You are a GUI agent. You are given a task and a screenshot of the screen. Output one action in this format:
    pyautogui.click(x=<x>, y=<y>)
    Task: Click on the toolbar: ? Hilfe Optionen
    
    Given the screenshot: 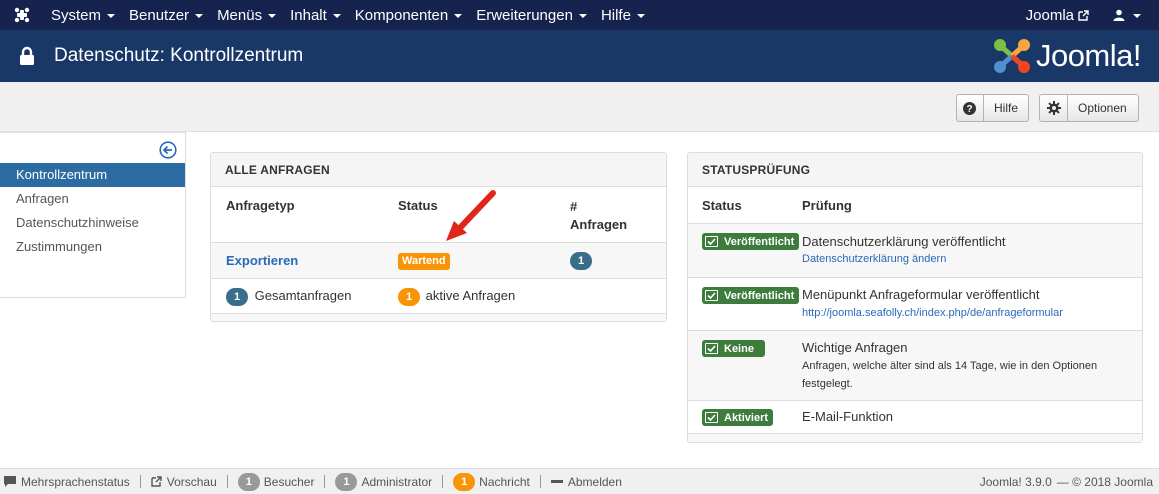 What is the action you would take?
    pyautogui.click(x=579, y=107)
    